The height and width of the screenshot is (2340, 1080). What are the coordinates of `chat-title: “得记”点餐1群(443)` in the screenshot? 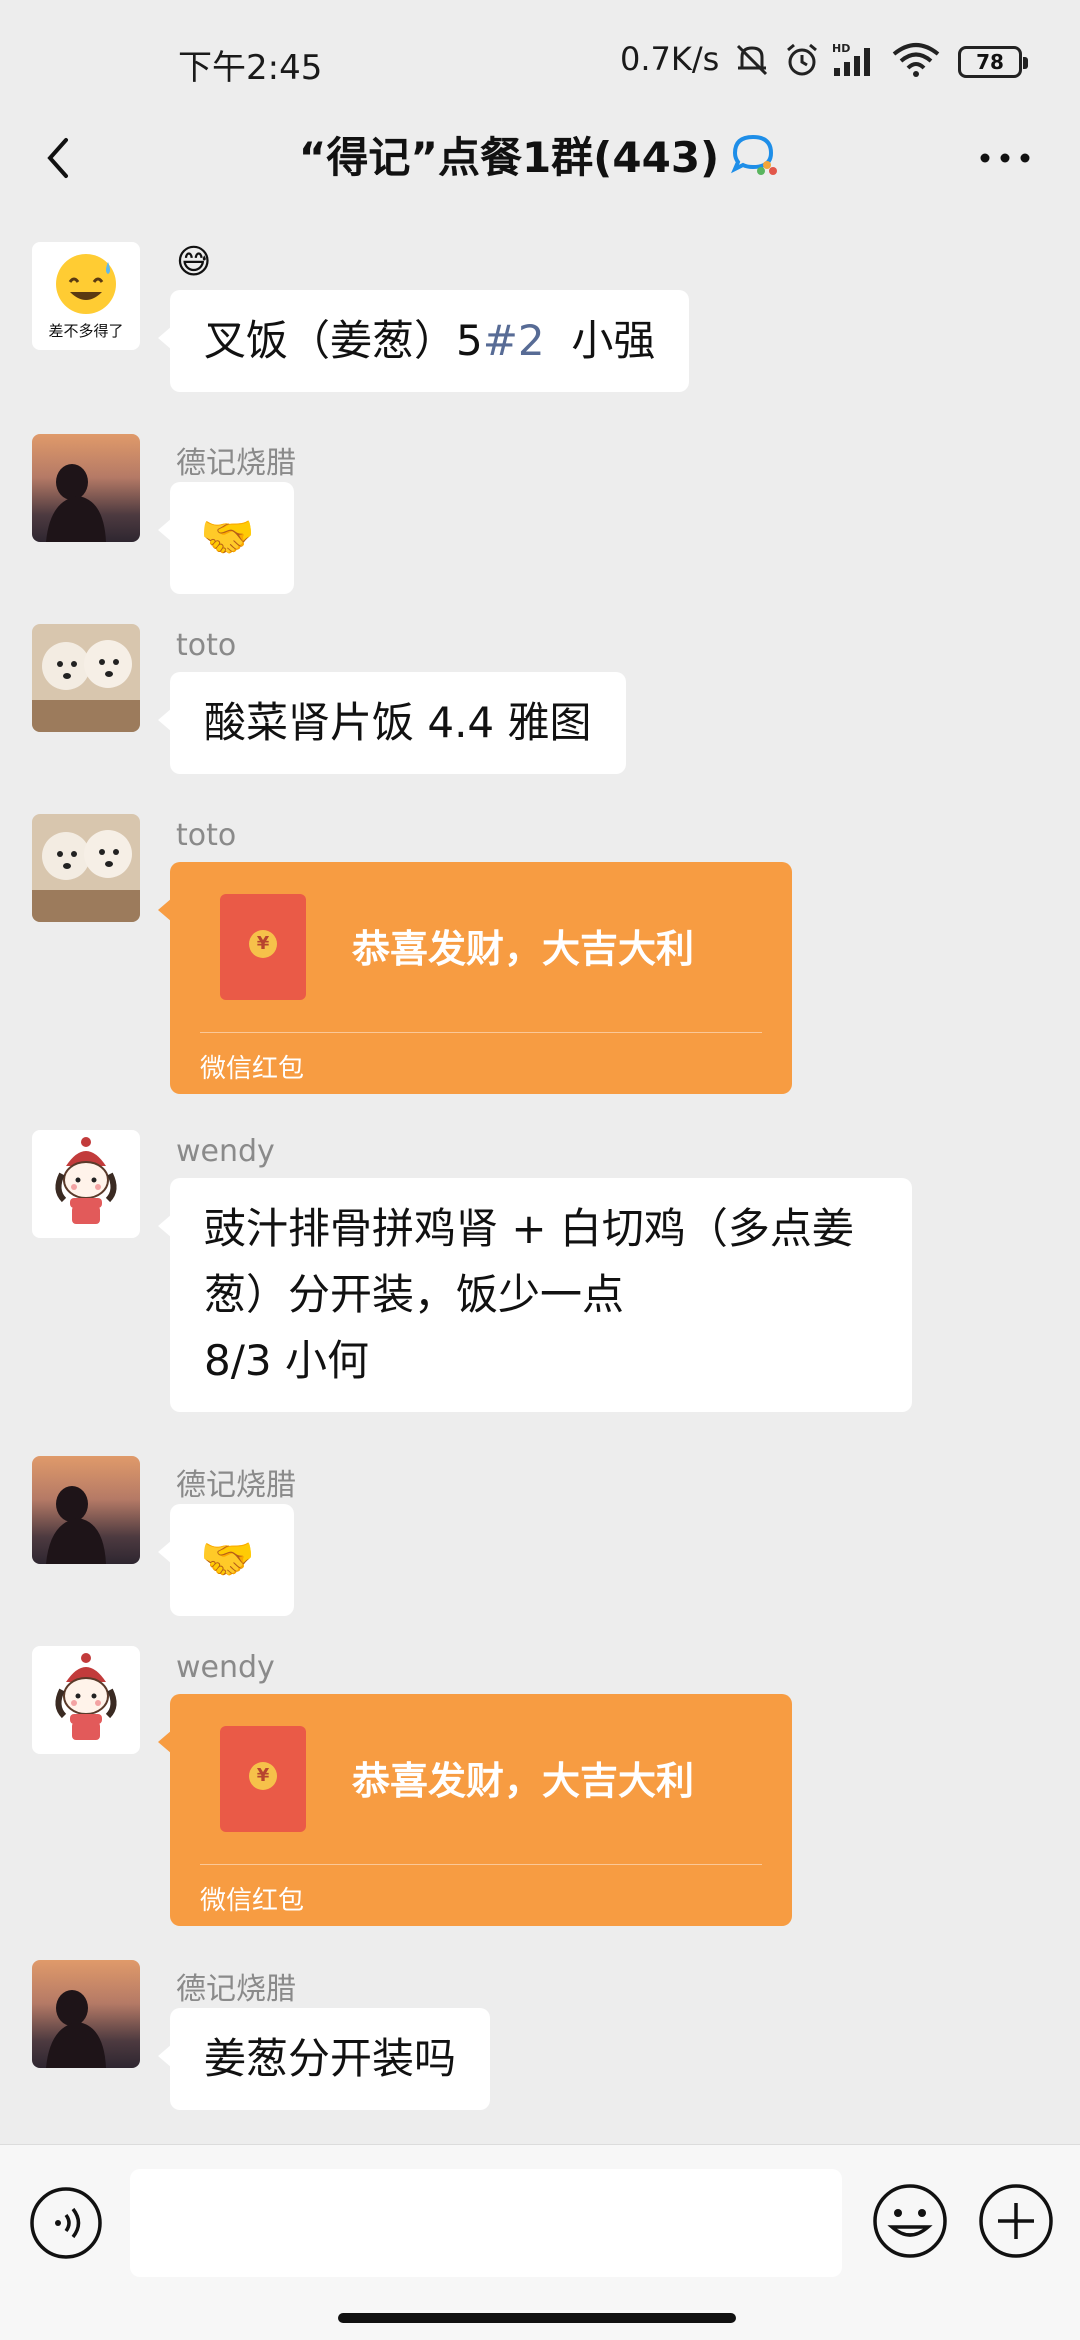 It's located at (509, 157).